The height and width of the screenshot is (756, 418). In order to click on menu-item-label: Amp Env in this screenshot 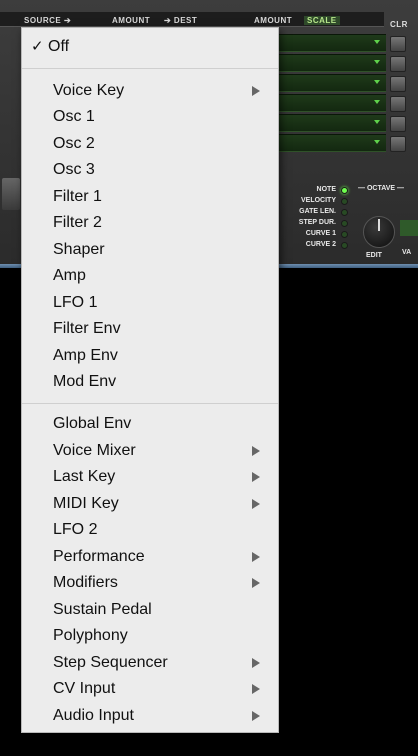, I will do `click(85, 355)`.